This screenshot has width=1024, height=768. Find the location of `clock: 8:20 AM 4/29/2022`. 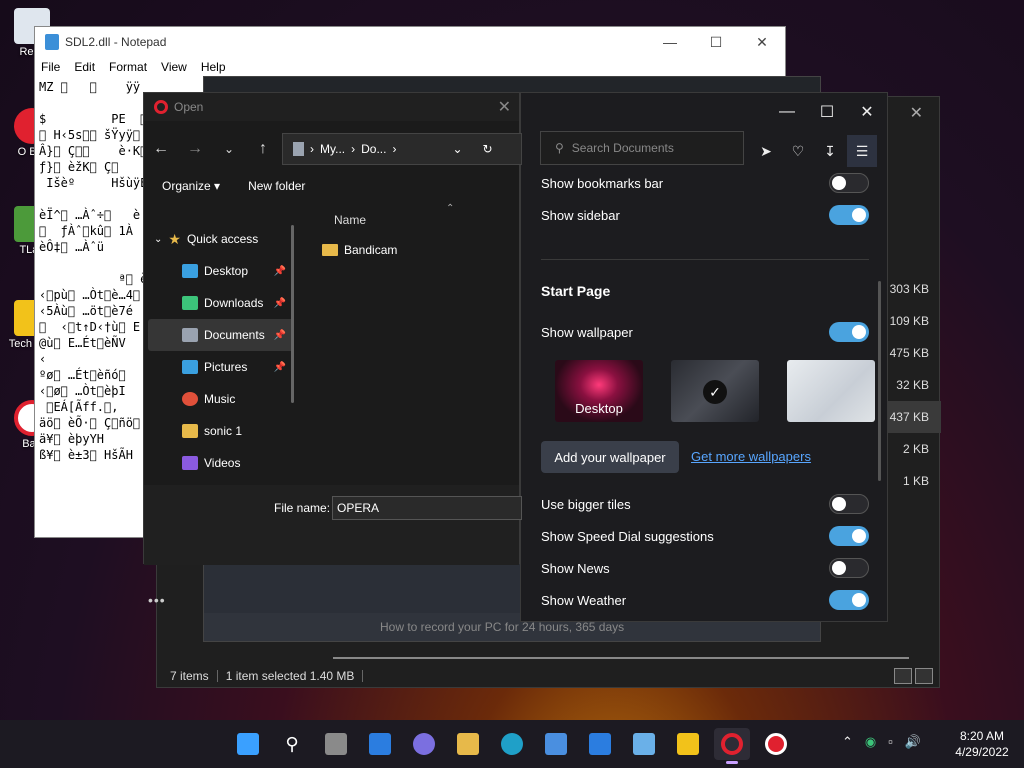

clock: 8:20 AM 4/29/2022 is located at coordinates (982, 744).